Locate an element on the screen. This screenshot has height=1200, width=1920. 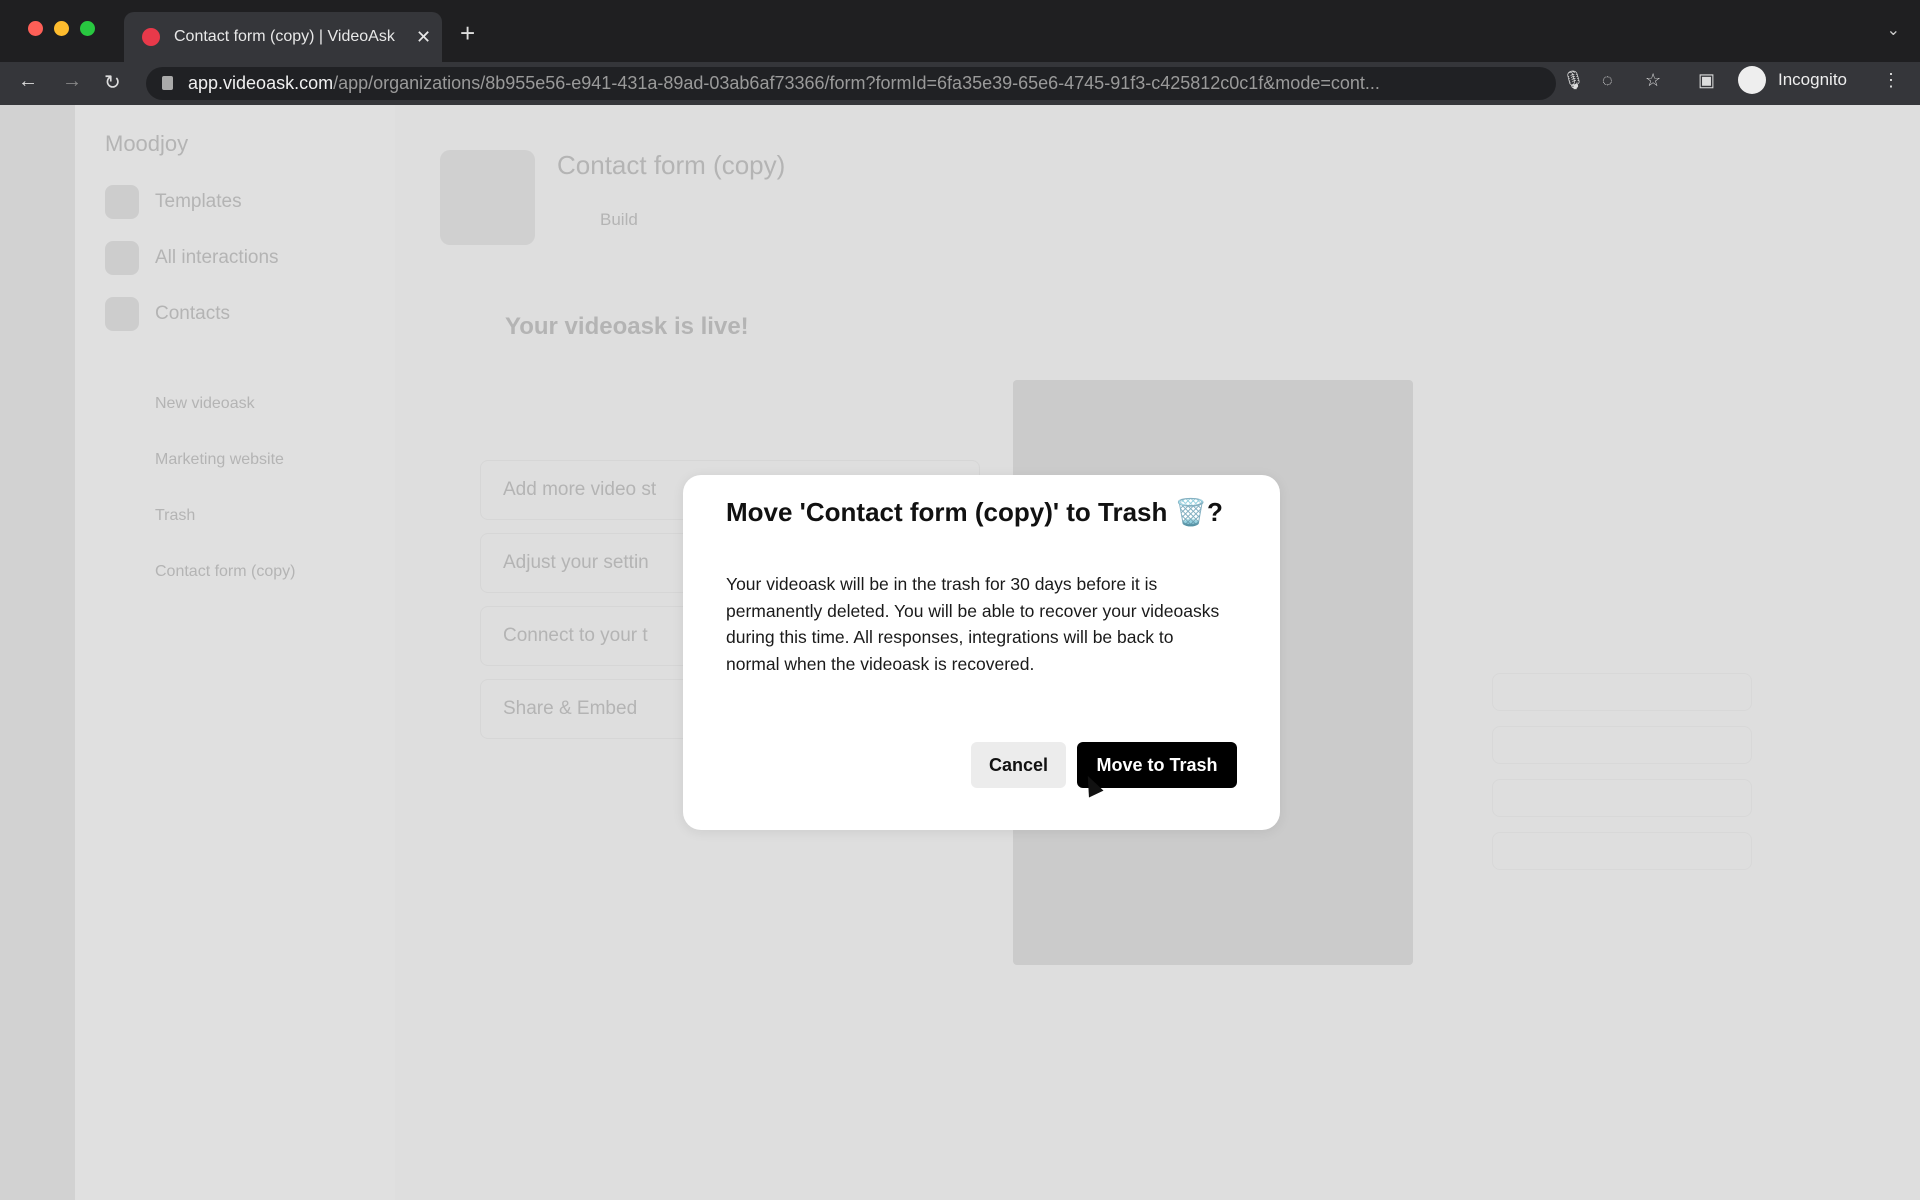
folder-label: Contact form (copy) is located at coordinates (225, 571).